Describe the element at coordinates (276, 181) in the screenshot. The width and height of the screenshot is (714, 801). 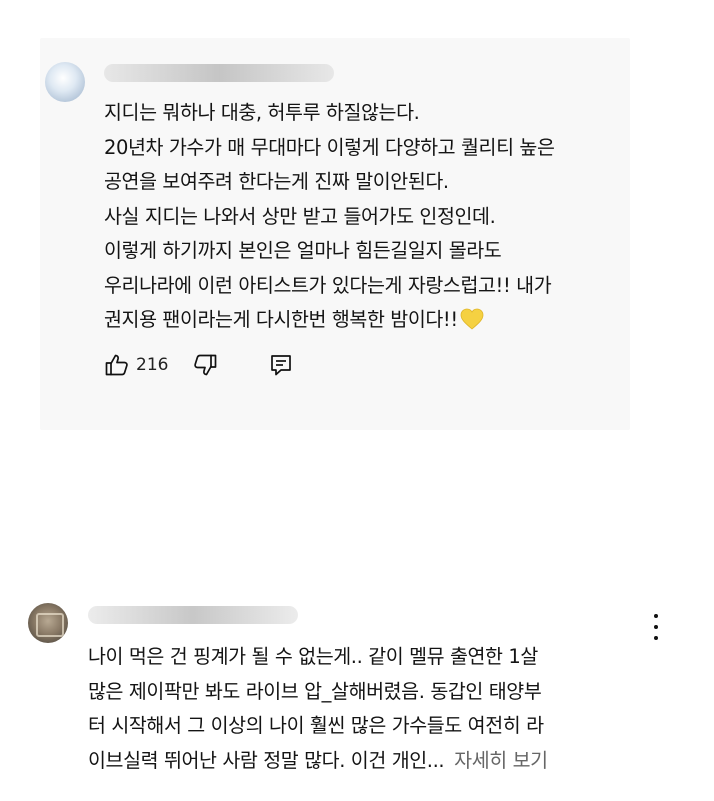
I see `comment-line: 공연을 보여주려 한다는게 진짜 말이안된다.` at that location.